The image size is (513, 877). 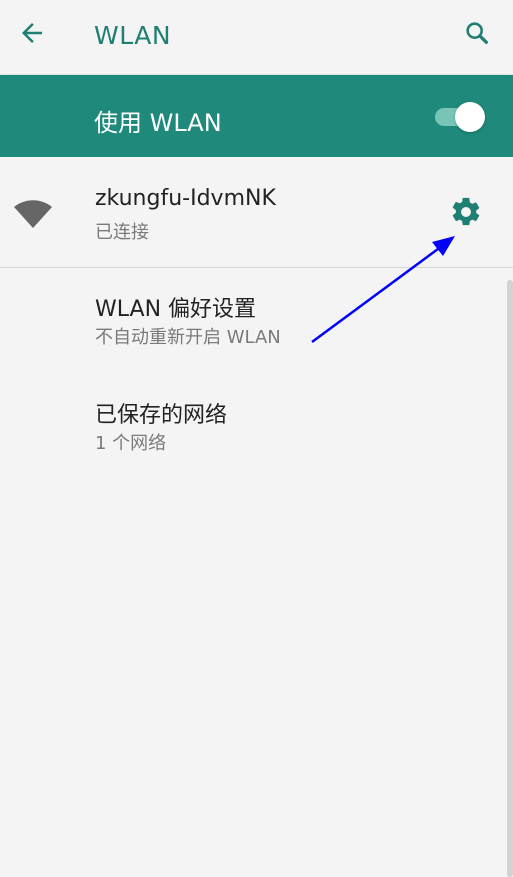 I want to click on back-arrow-icon, so click(x=32, y=35).